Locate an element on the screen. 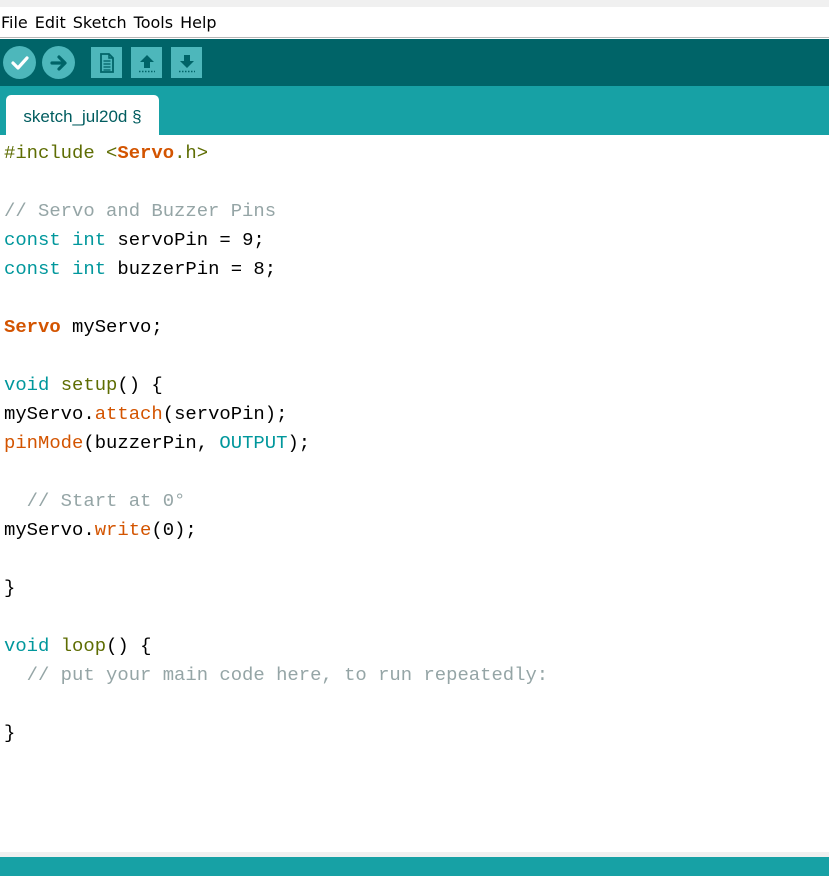 The image size is (829, 876). code-line-14: myServo.write(0); is located at coordinates (100, 530).